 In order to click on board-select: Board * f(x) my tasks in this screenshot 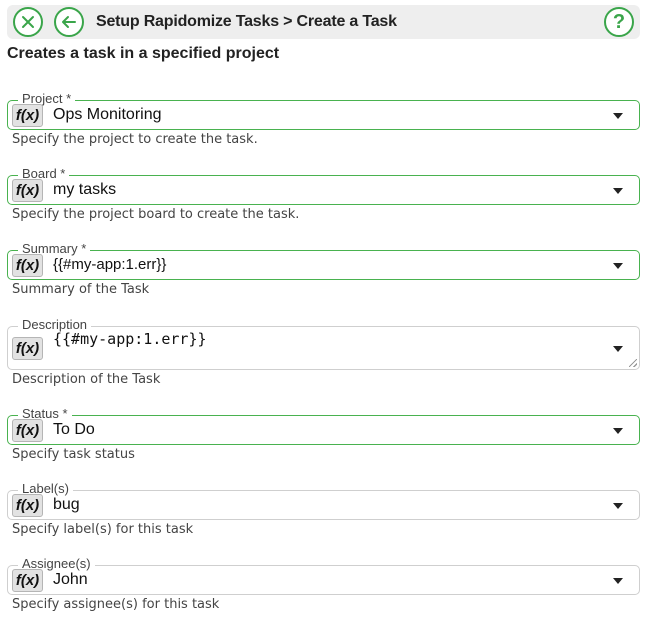, I will do `click(323, 185)`.